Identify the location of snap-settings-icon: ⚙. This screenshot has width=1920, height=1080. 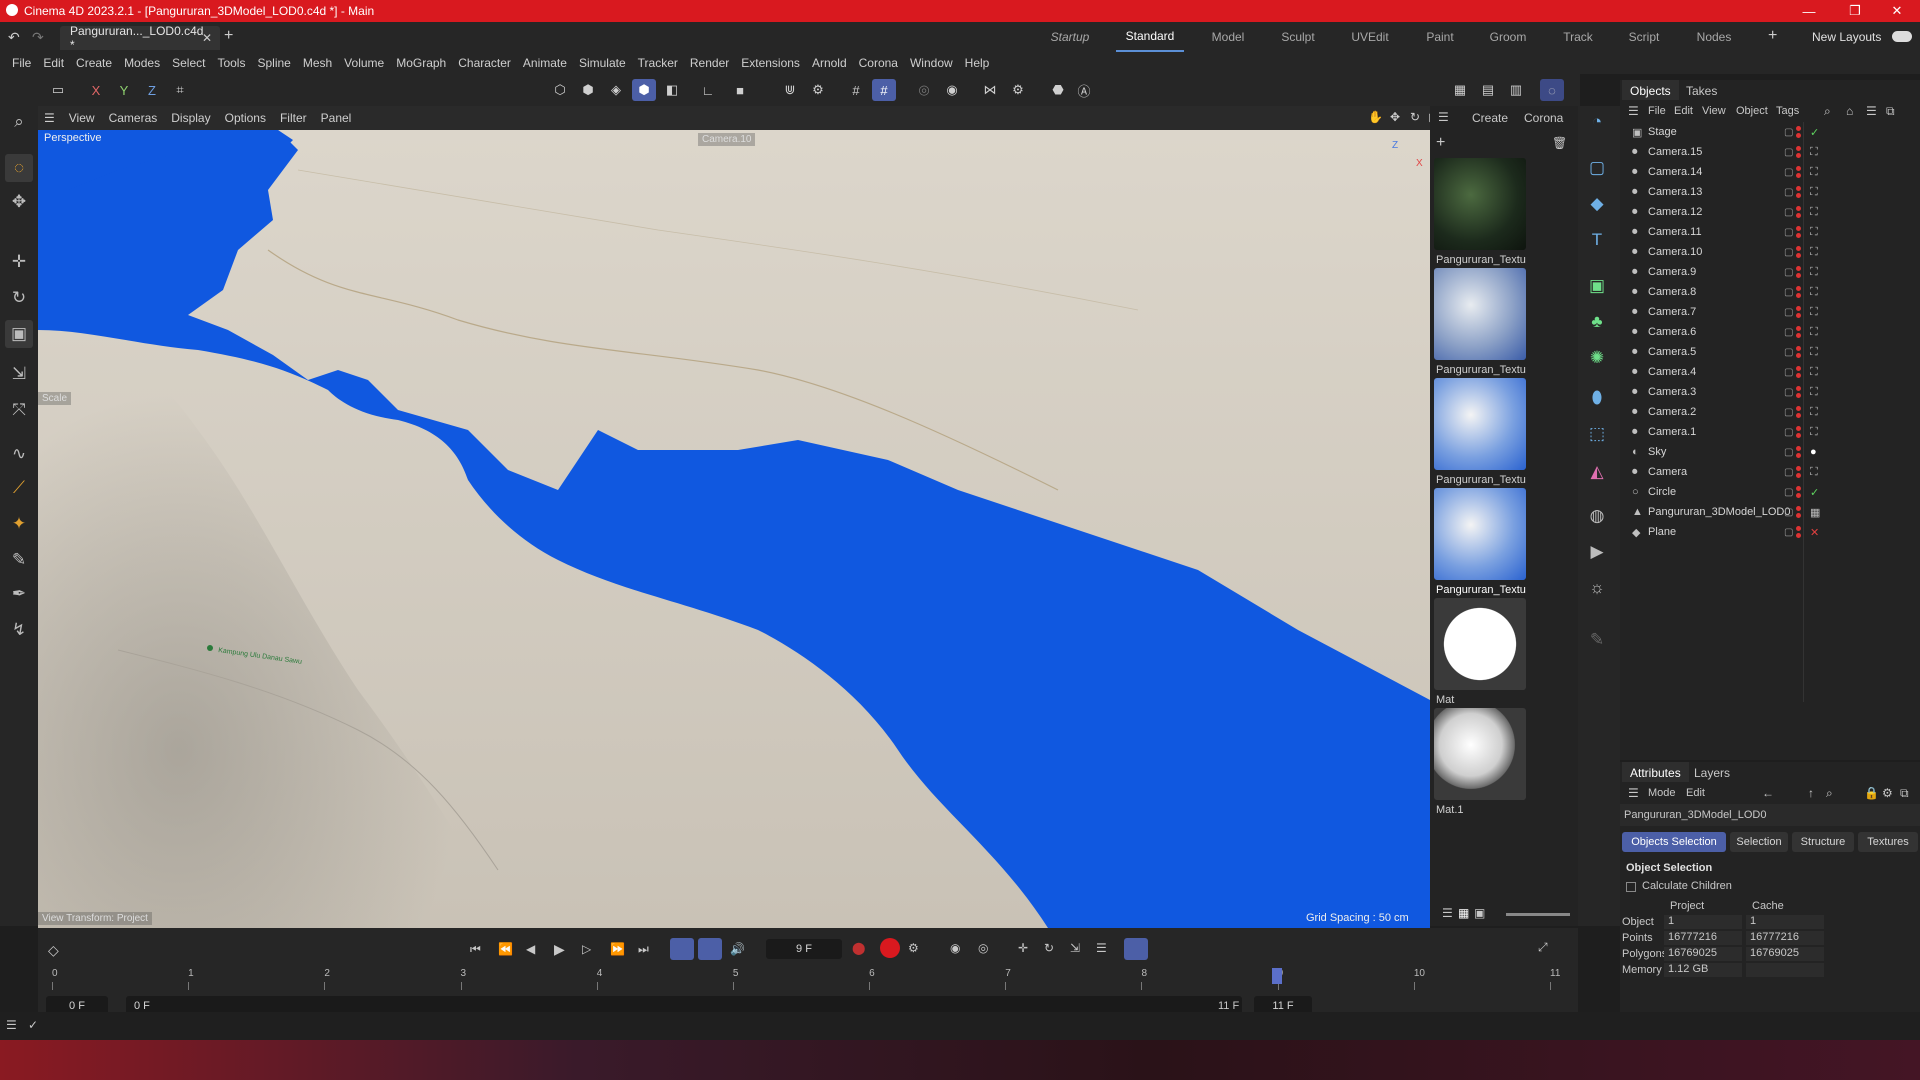
(818, 90).